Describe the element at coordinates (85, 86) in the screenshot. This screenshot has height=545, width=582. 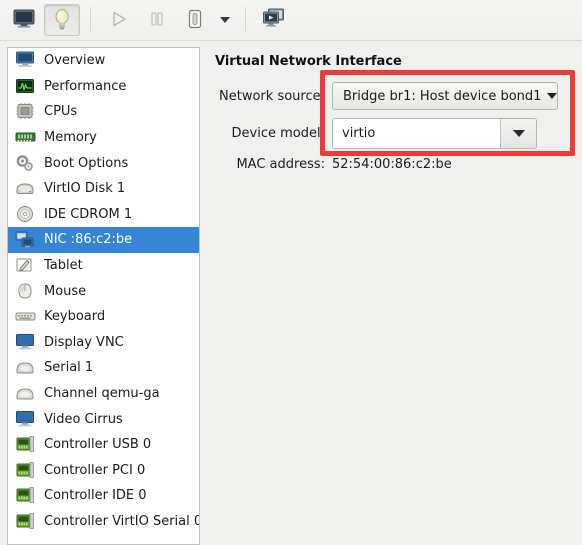
I see `sidebar-item-label: Performance` at that location.